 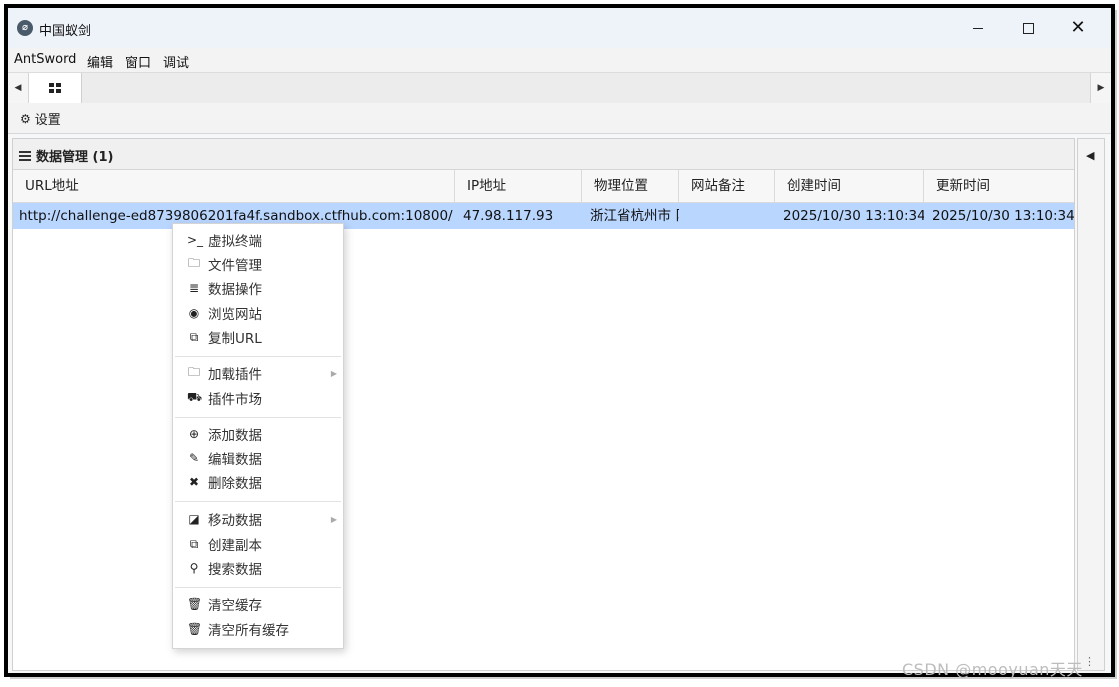 I want to click on more-icon: ⋮, so click(x=1089, y=661).